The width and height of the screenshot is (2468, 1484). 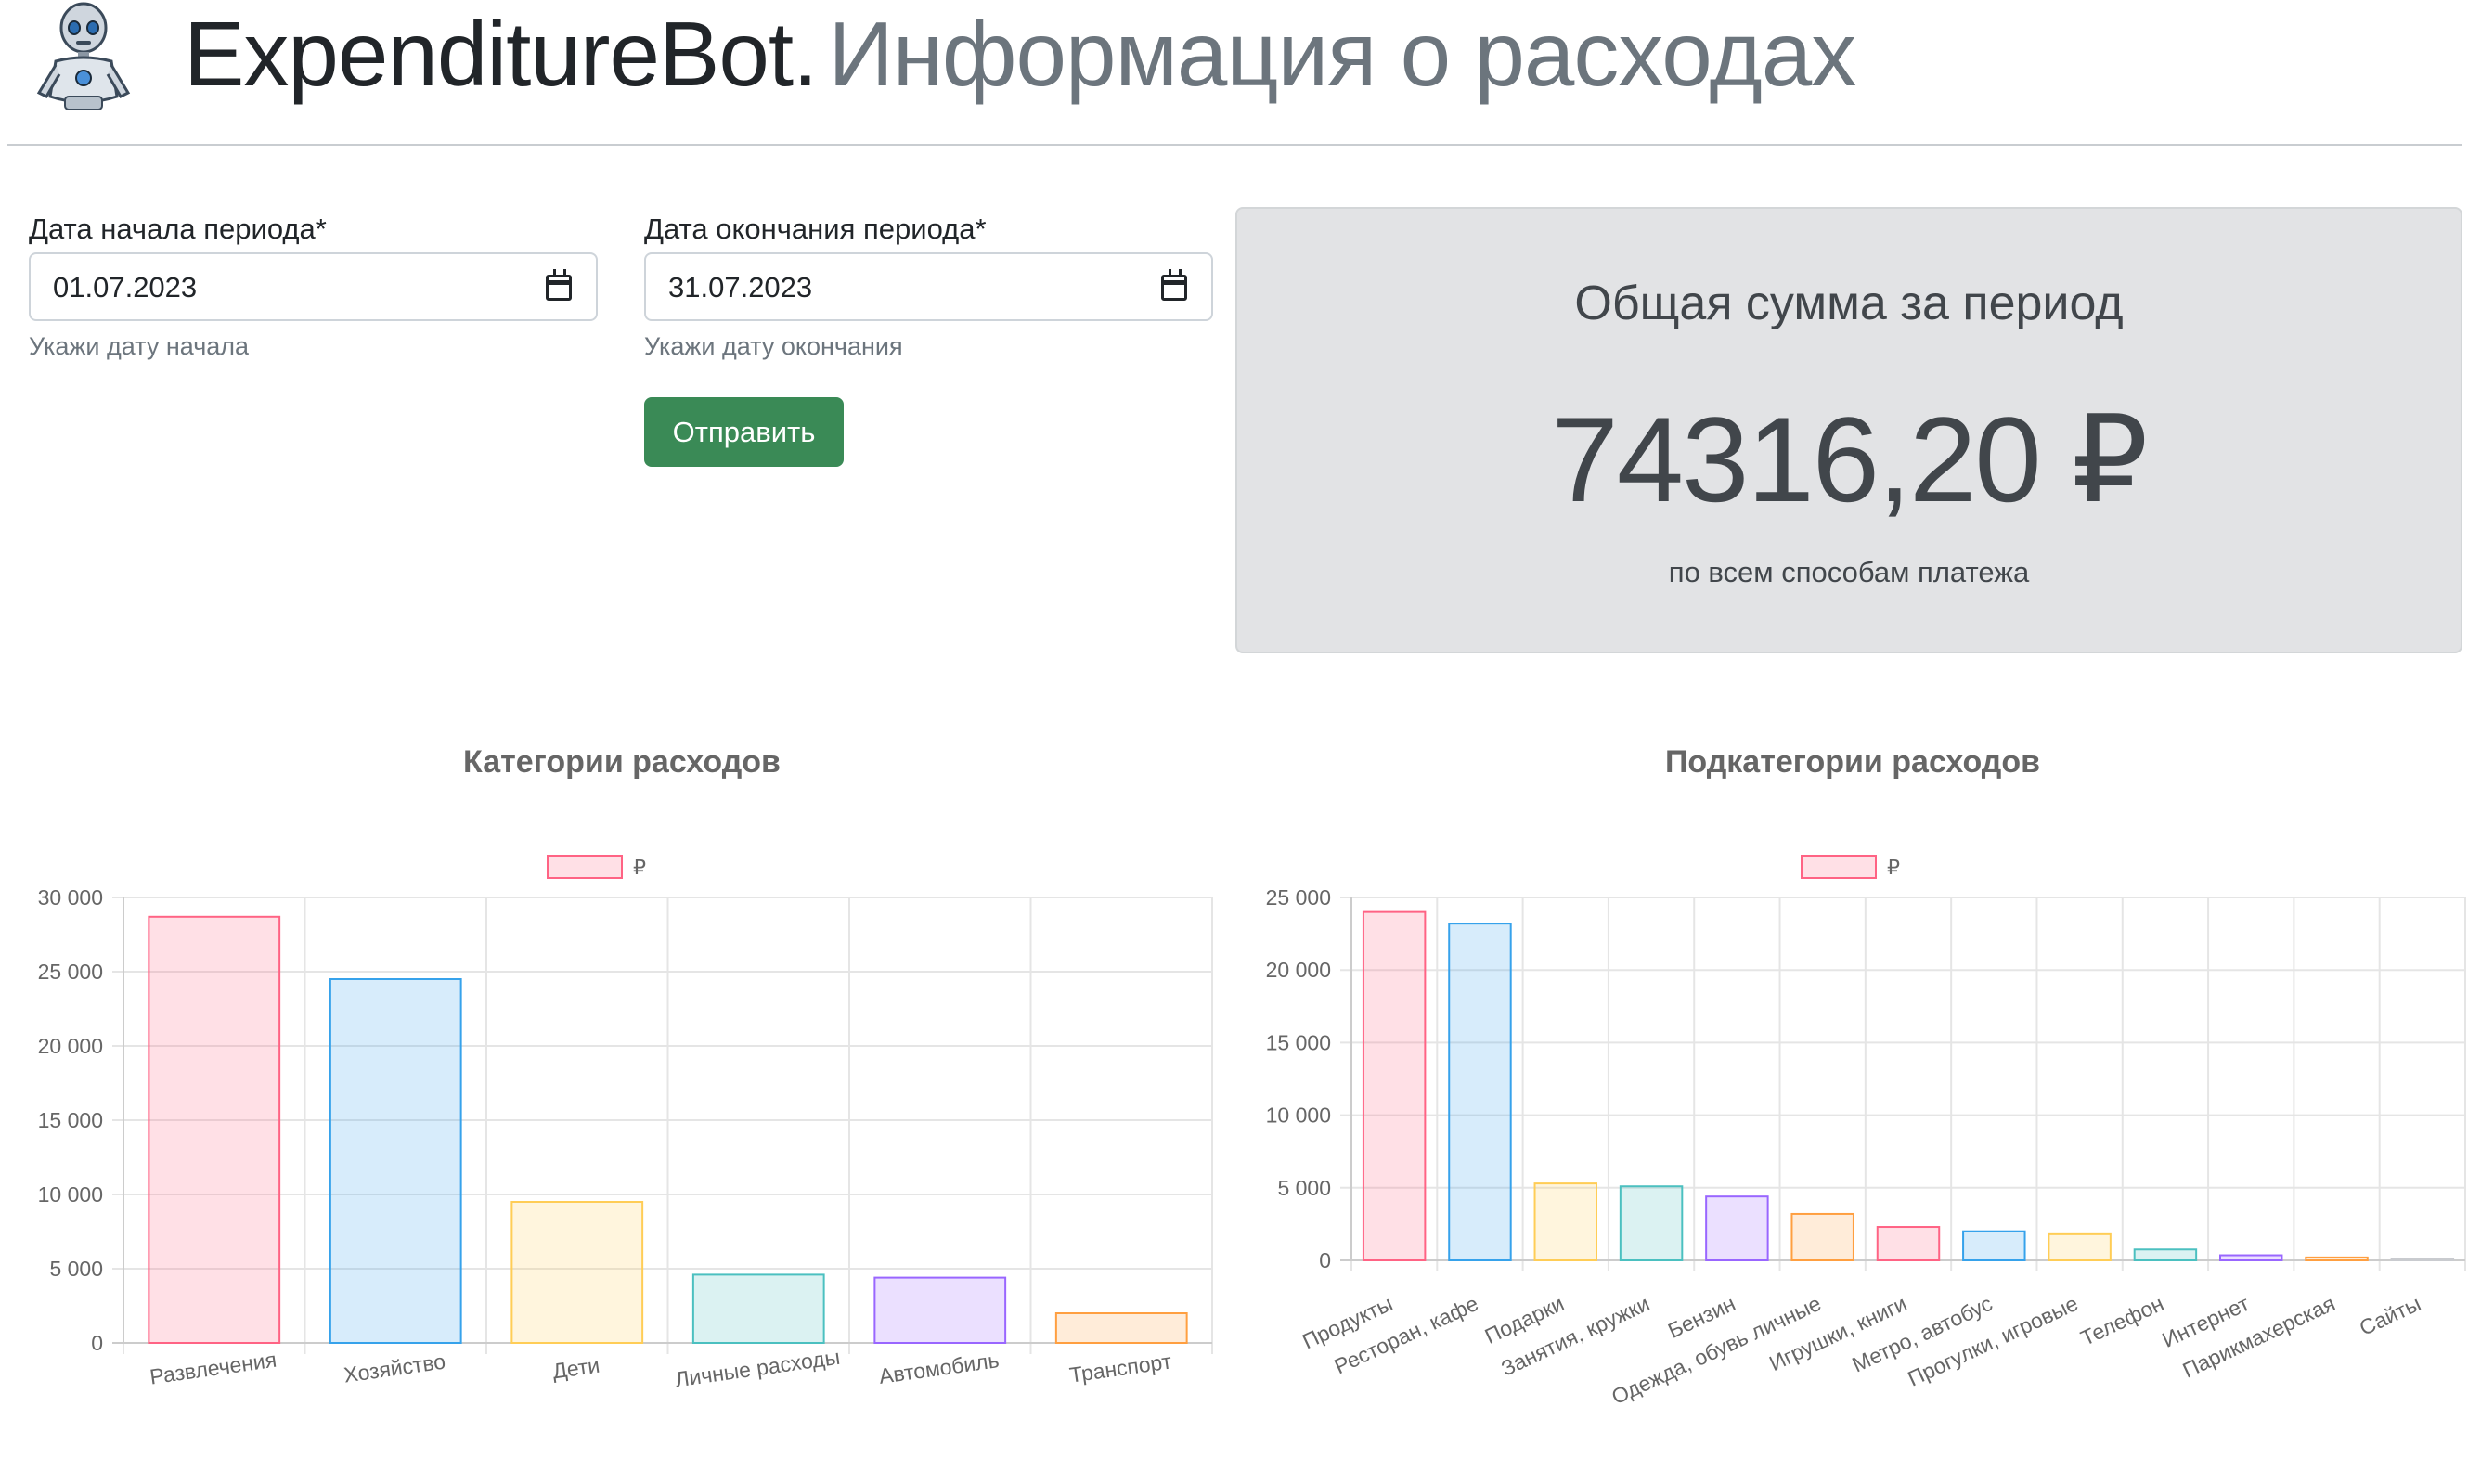 I want to click on end-date-value: 31.07.2023, so click(x=740, y=287).